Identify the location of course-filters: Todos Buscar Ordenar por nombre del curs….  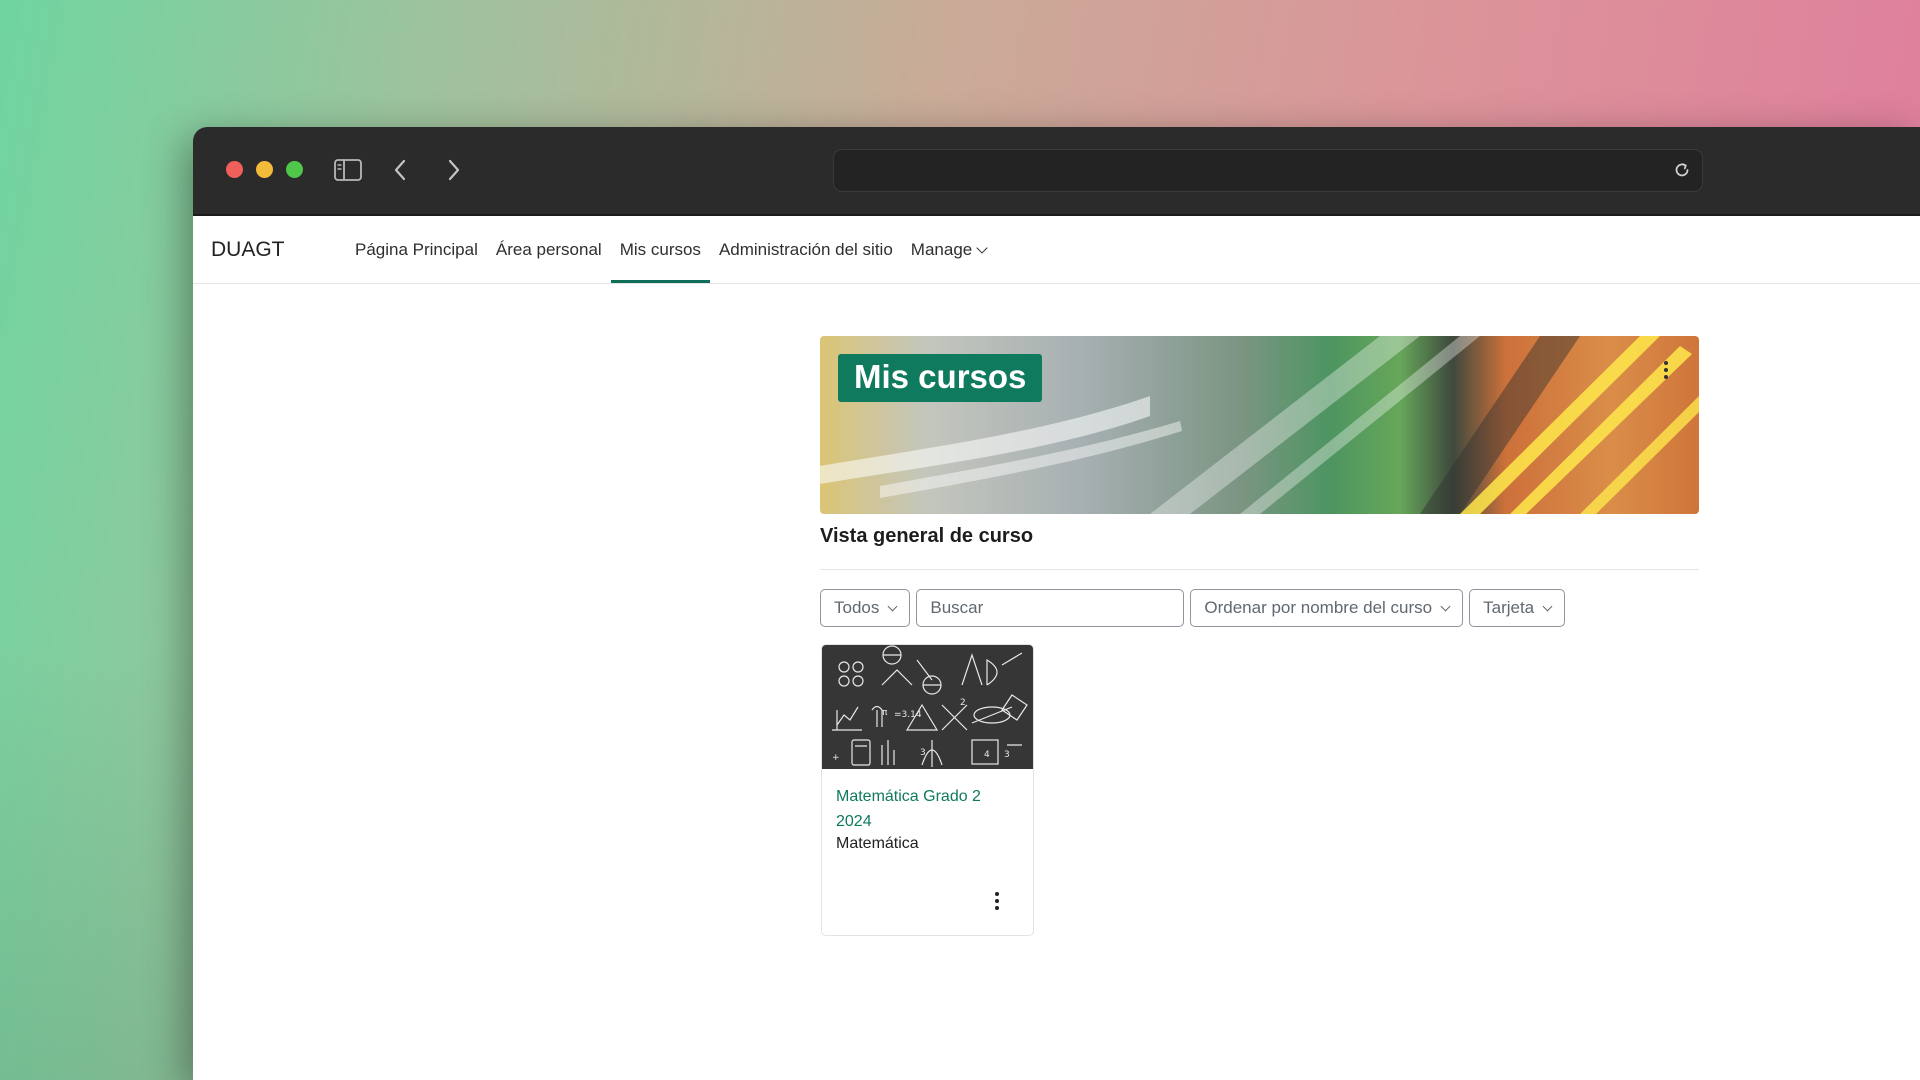
(1193, 609).